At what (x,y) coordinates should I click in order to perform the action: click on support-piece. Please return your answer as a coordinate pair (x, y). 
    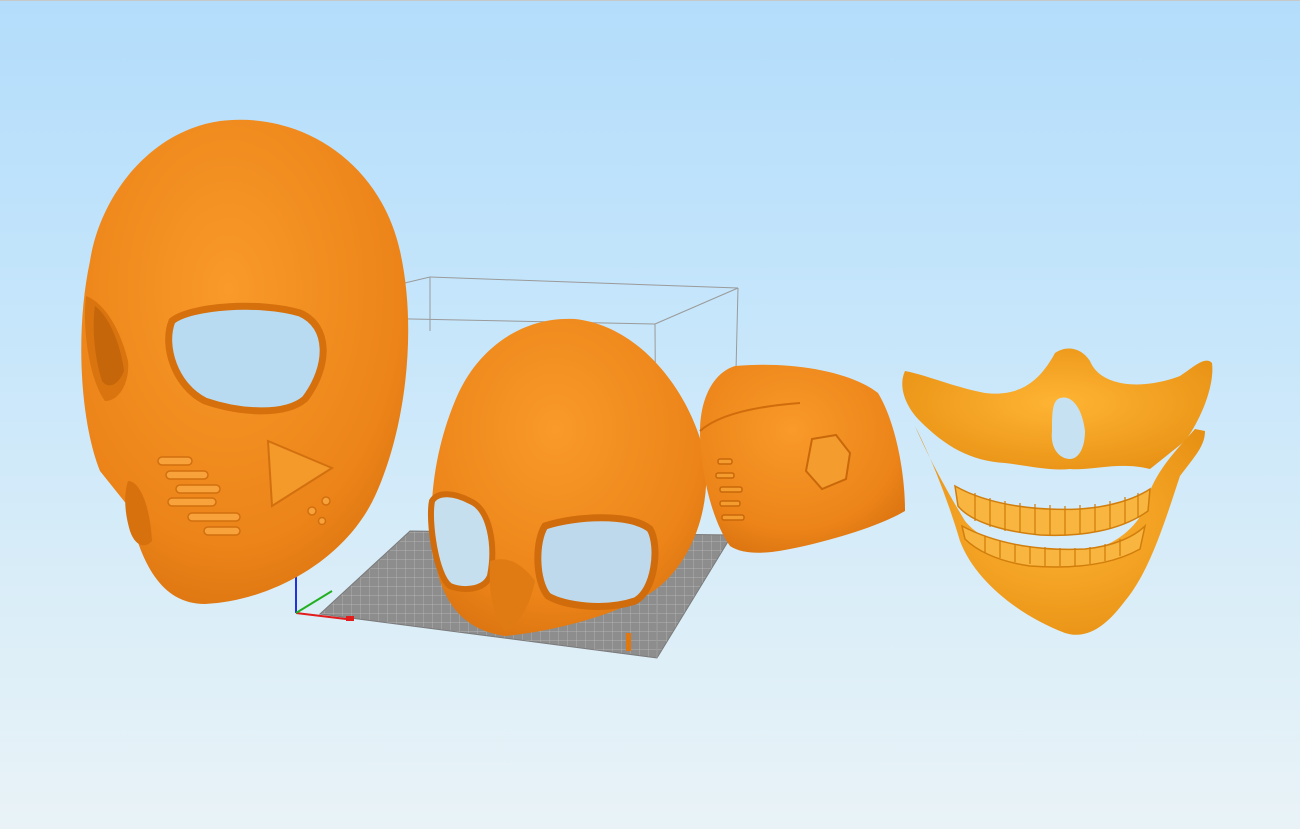
    Looking at the image, I should click on (628, 642).